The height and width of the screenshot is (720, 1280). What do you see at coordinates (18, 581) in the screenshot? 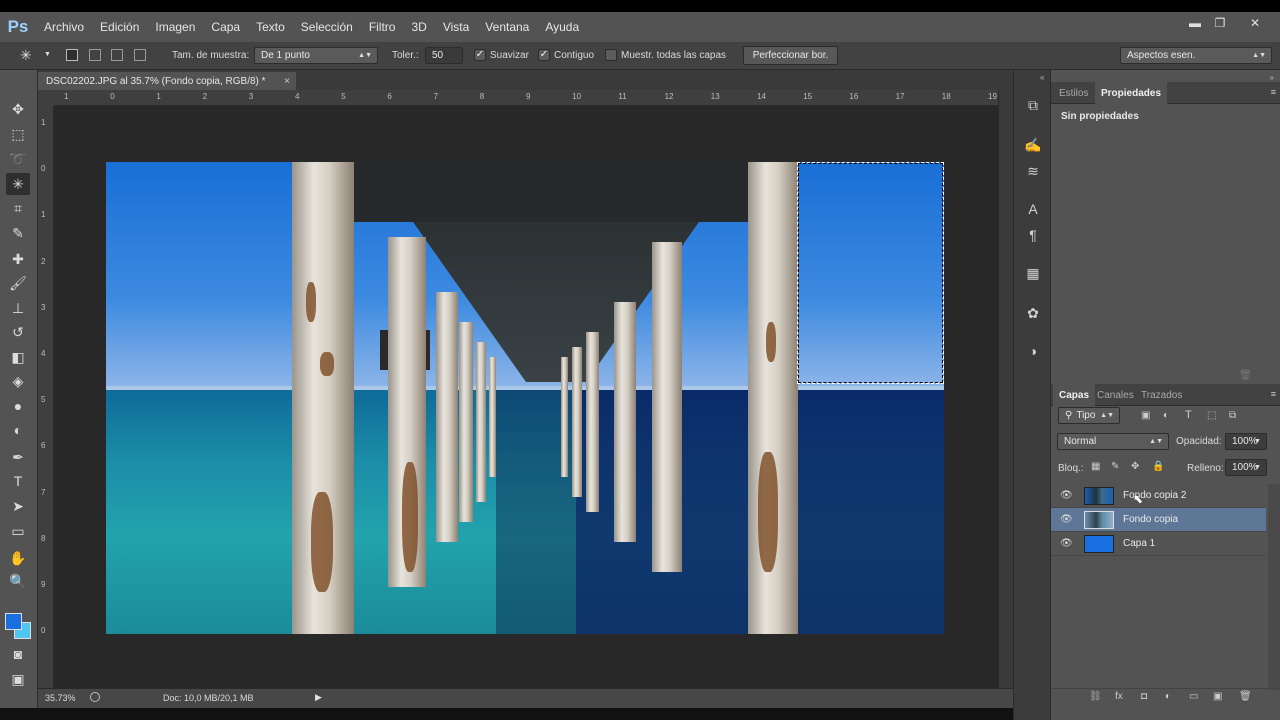
I see `zoom-tool-icon: 🔍` at bounding box center [18, 581].